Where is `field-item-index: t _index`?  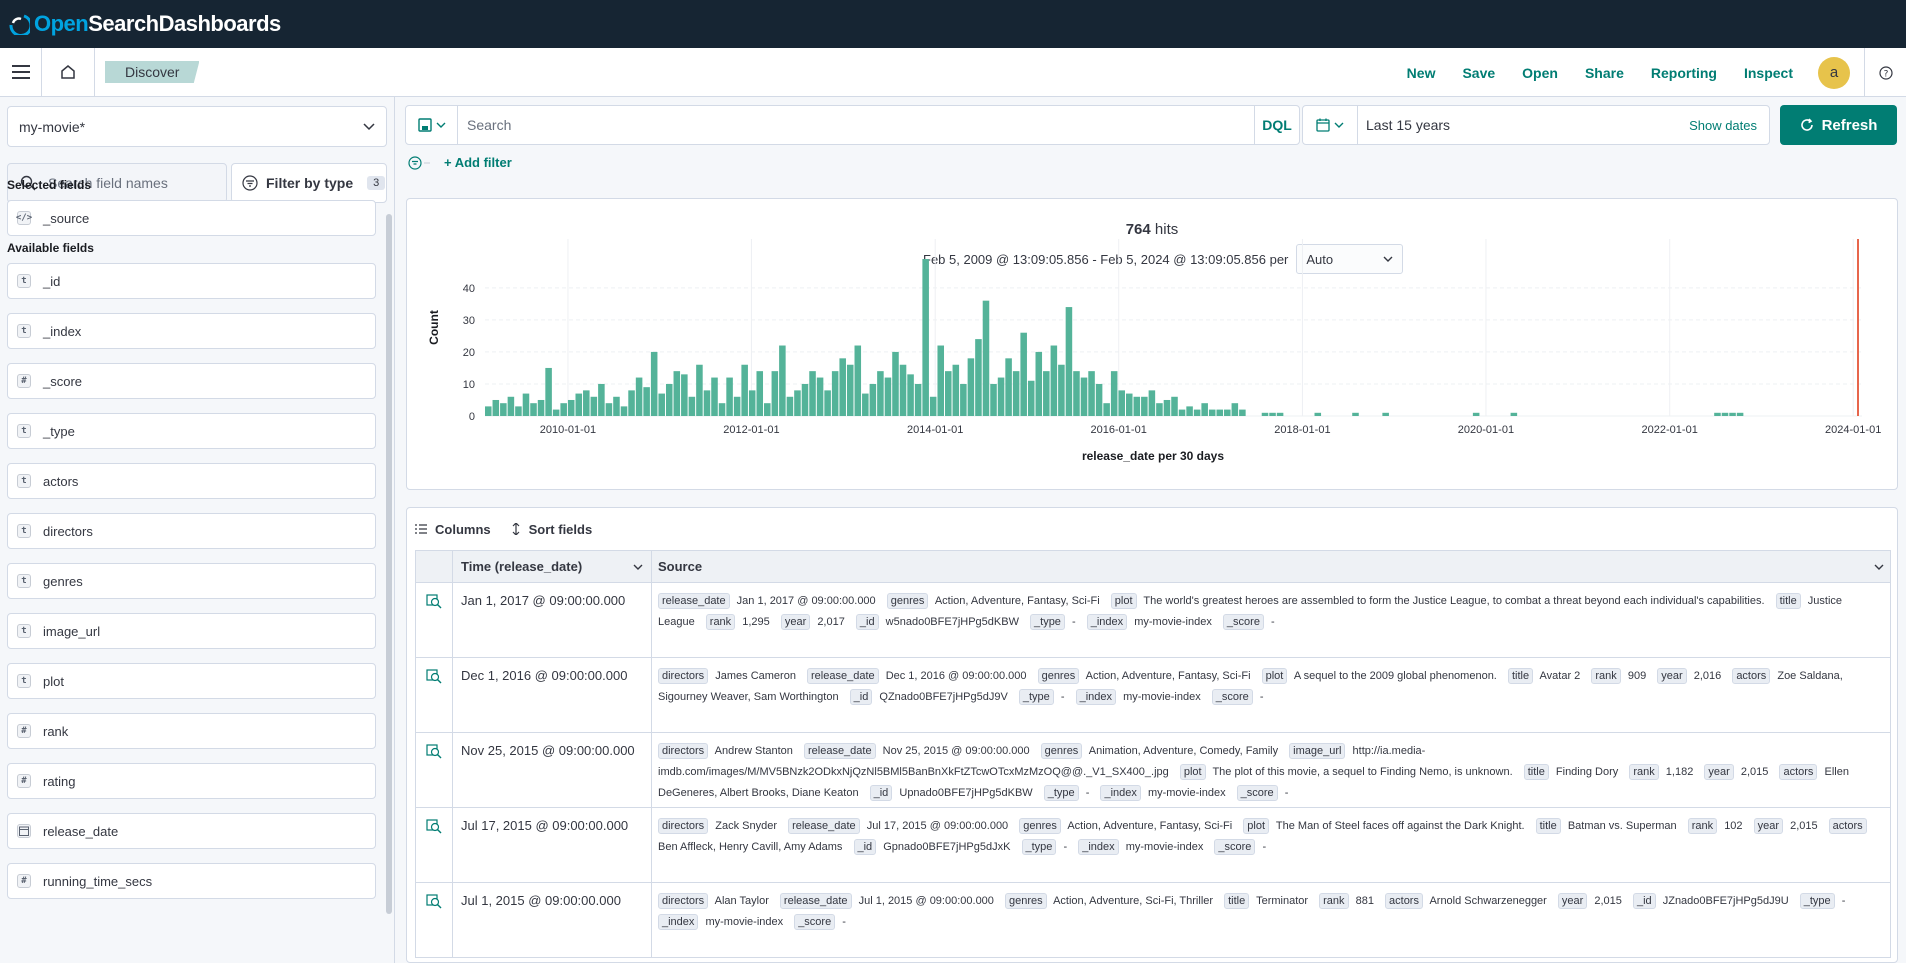
field-item-index: t _index is located at coordinates (191, 331).